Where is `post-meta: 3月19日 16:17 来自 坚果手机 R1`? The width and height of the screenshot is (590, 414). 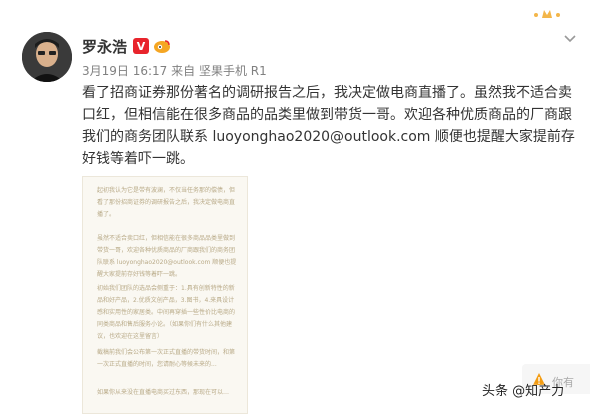
post-meta: 3月19日 16:17 来自 坚果手机 R1 is located at coordinates (174, 70).